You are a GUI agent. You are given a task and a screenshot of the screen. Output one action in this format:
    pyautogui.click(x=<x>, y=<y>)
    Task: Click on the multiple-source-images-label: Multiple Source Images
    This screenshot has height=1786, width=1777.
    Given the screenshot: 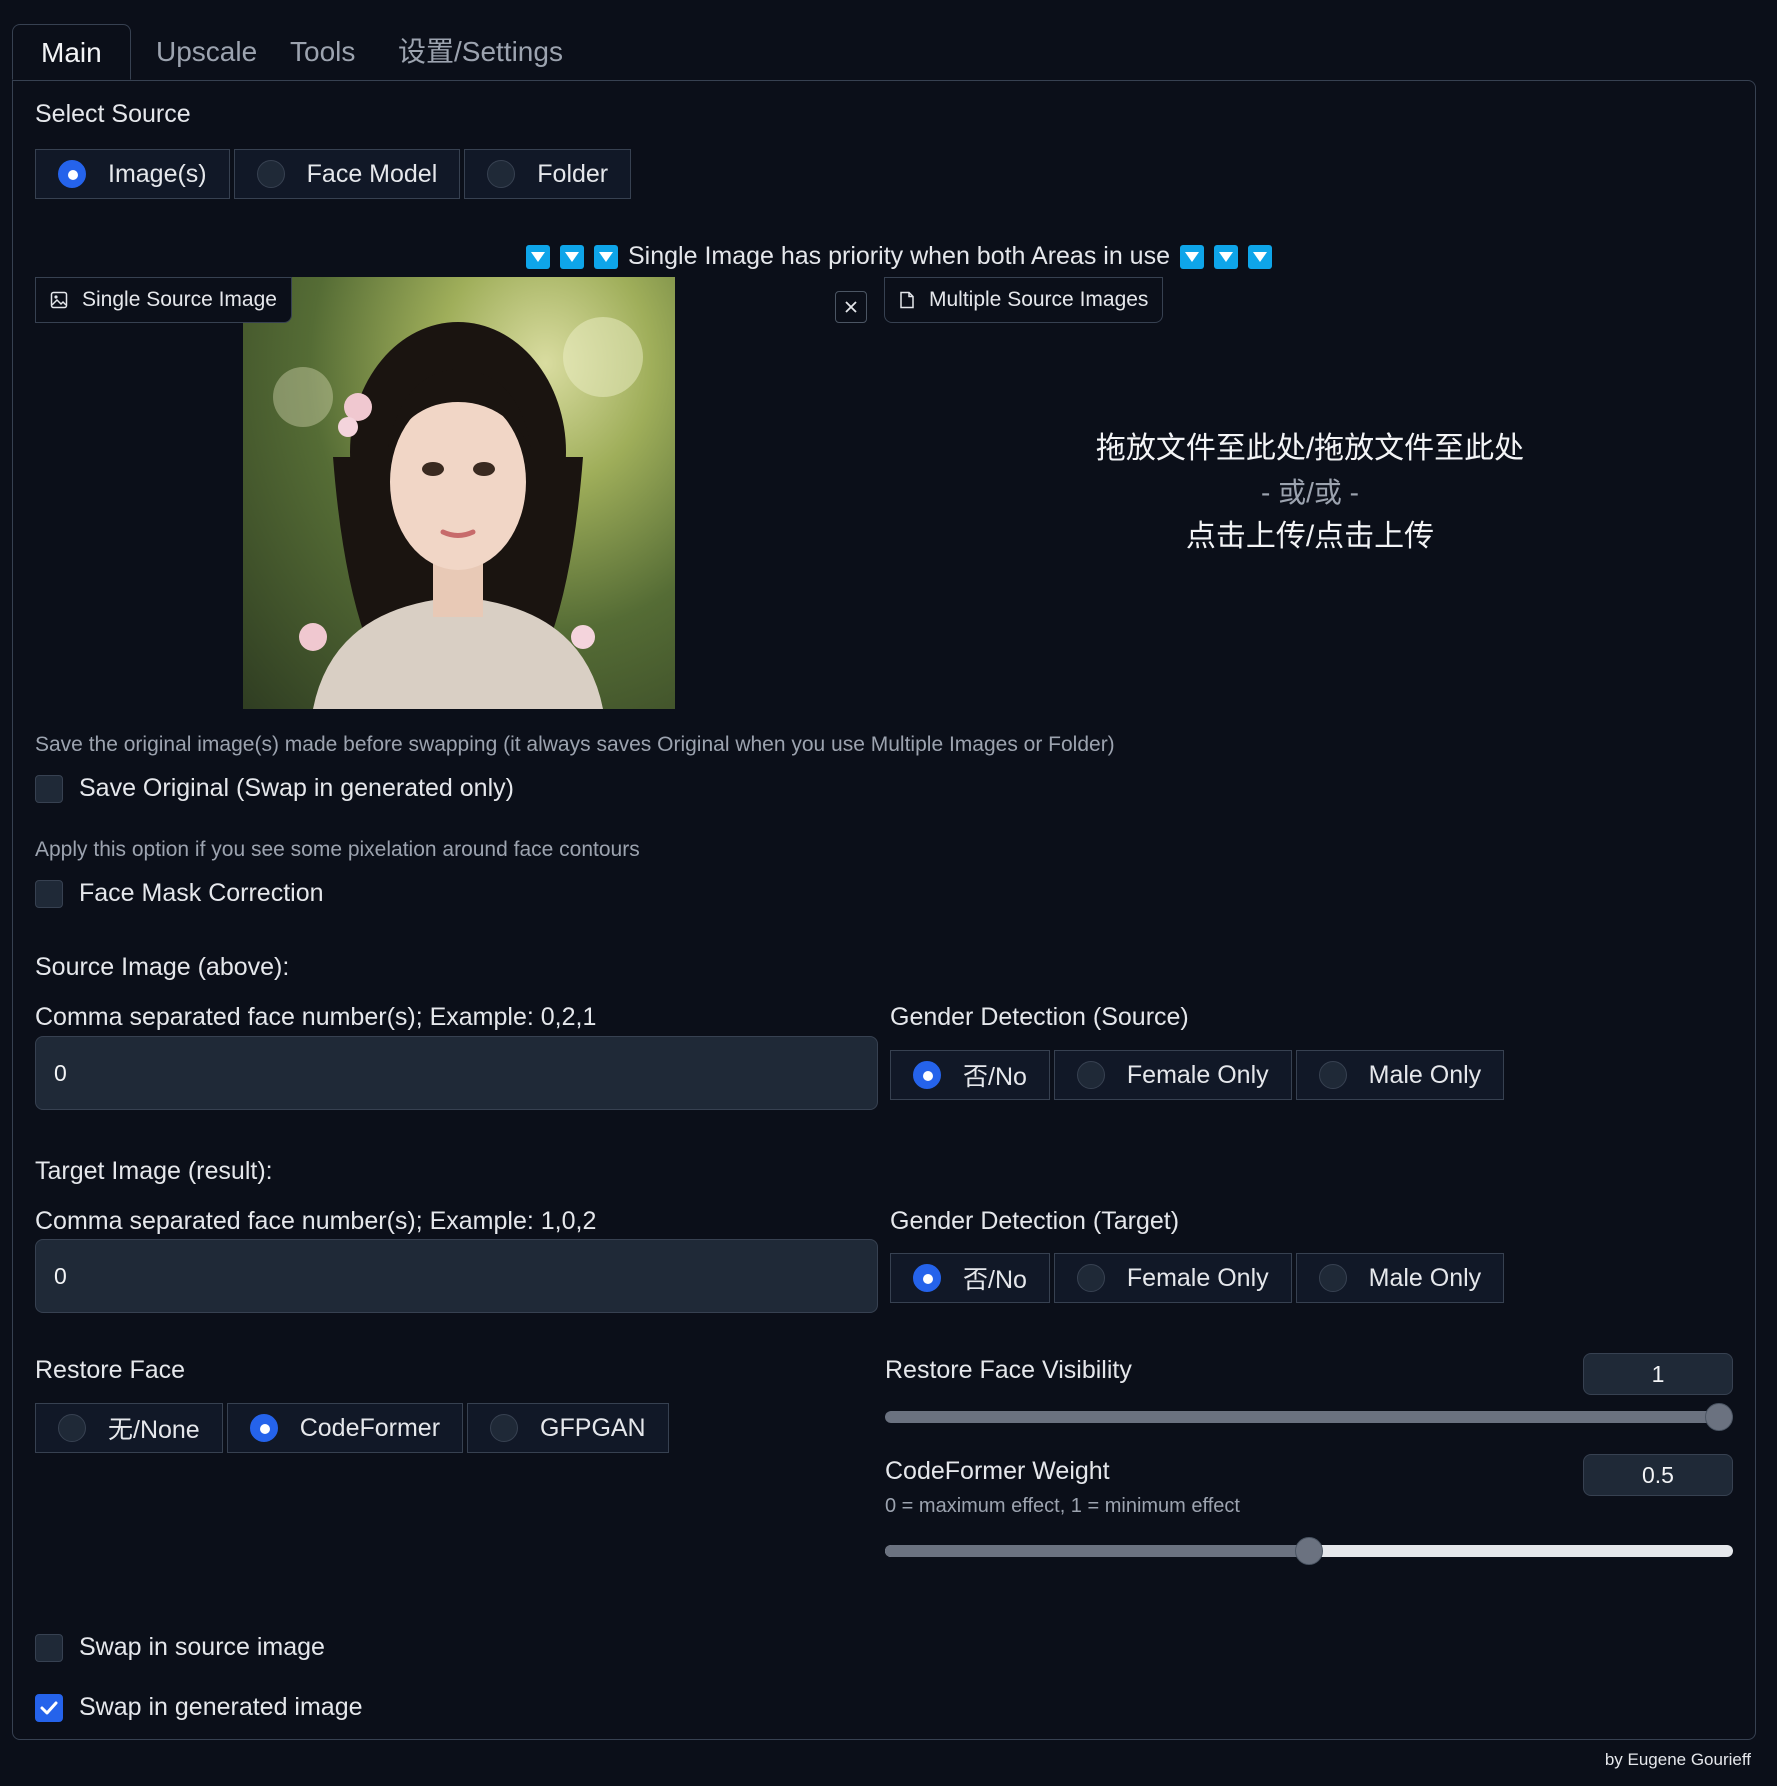 What is the action you would take?
    pyautogui.click(x=1024, y=300)
    